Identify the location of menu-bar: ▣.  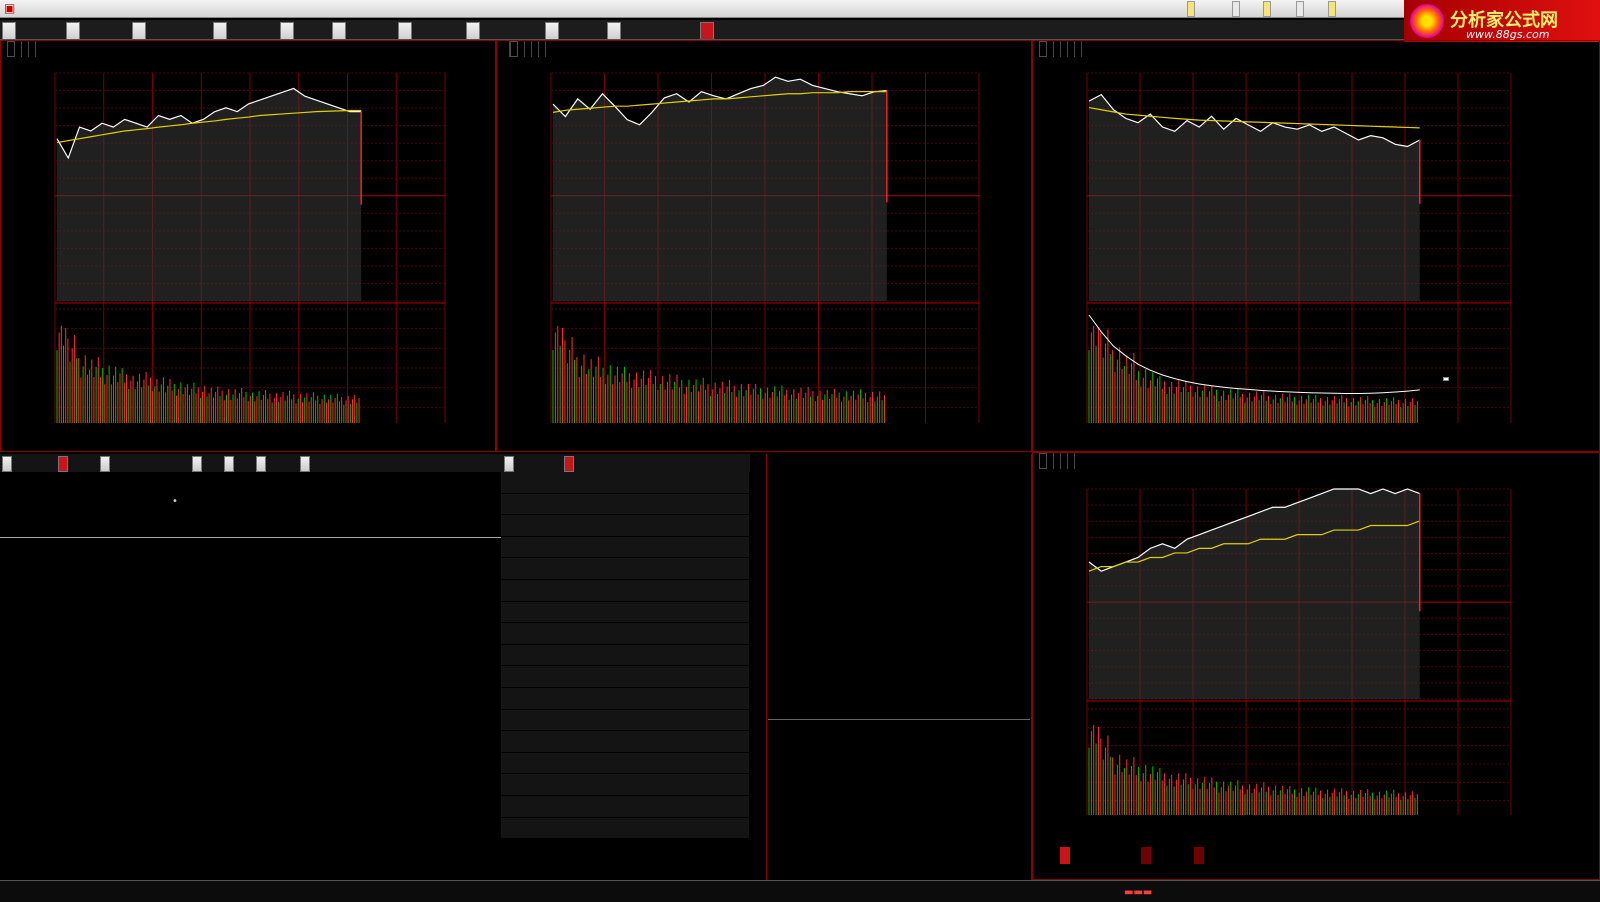
(800, 9).